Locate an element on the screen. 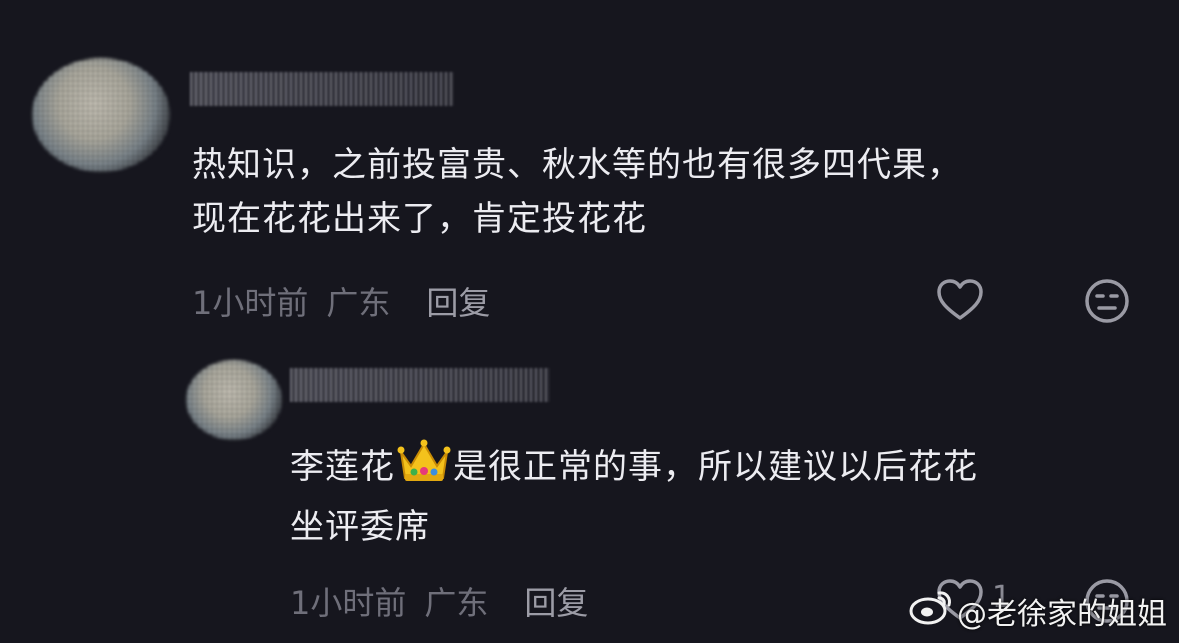  comment-line: 李莲花 是很正常的事，所以建议以后花花 is located at coordinates (634, 469).